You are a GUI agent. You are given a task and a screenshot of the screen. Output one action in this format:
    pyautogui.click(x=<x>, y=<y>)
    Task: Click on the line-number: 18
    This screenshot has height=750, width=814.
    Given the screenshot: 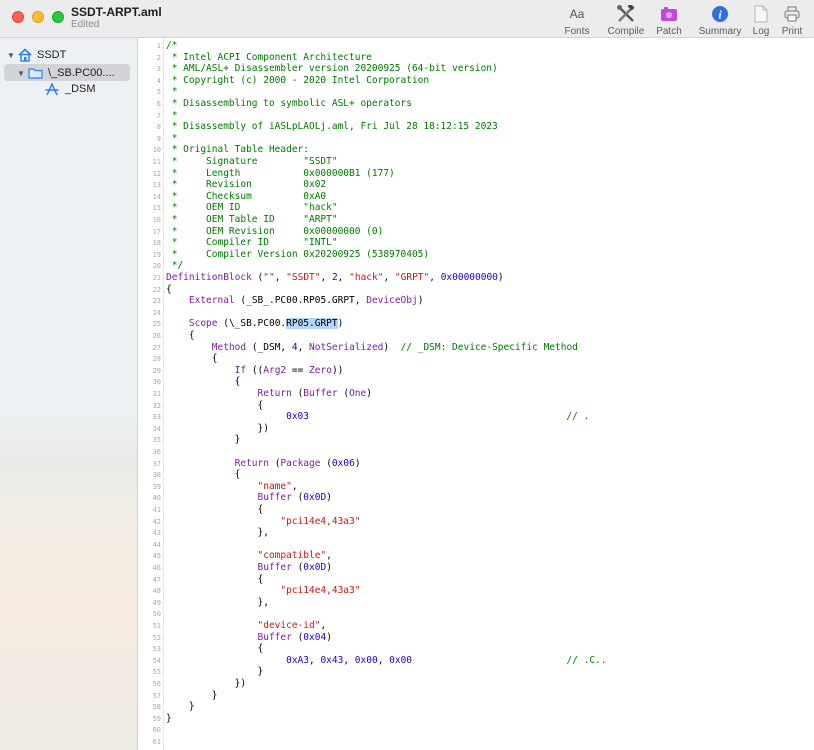 What is the action you would take?
    pyautogui.click(x=156, y=243)
    